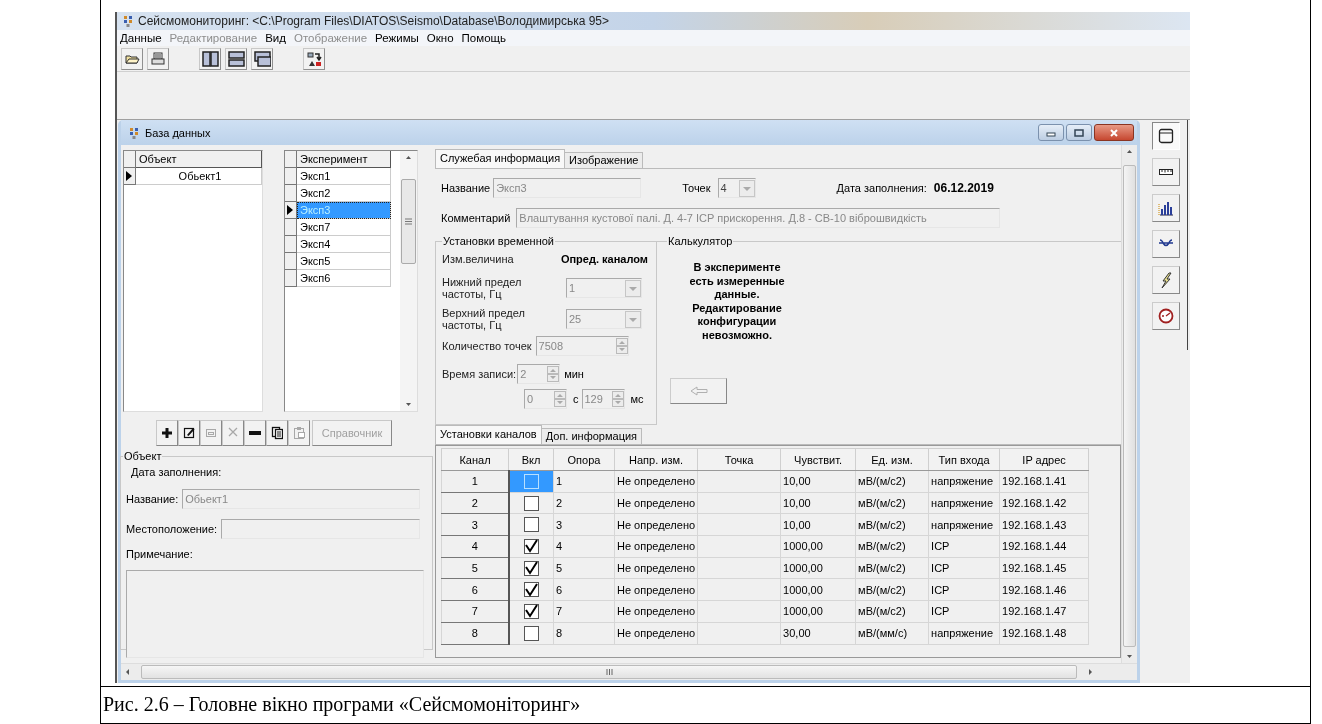 This screenshot has height=724, width=1322. I want to click on field-label: Дата заполнения:, so click(177, 472).